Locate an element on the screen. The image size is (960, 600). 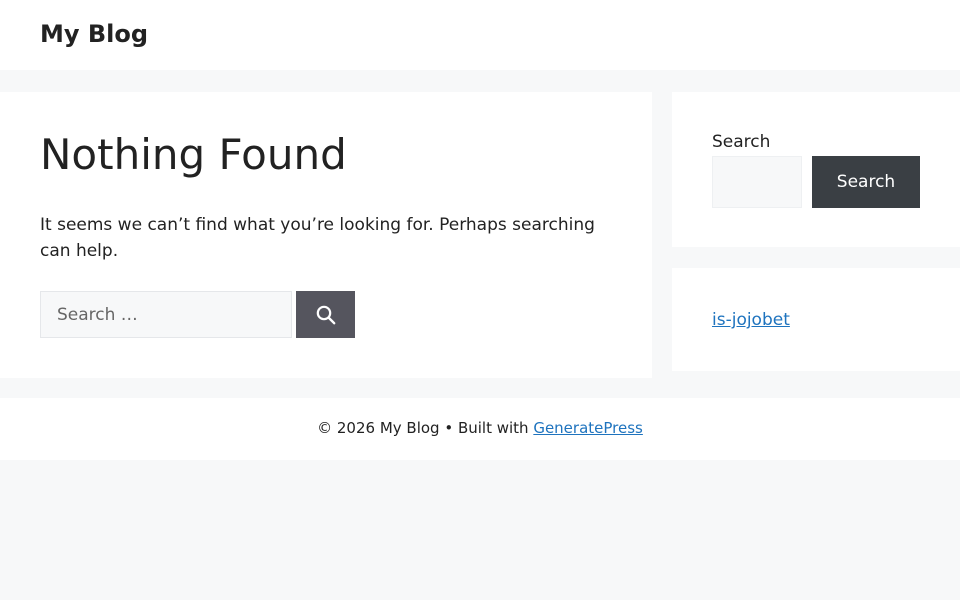
site-title: My Blog is located at coordinates (94, 34).